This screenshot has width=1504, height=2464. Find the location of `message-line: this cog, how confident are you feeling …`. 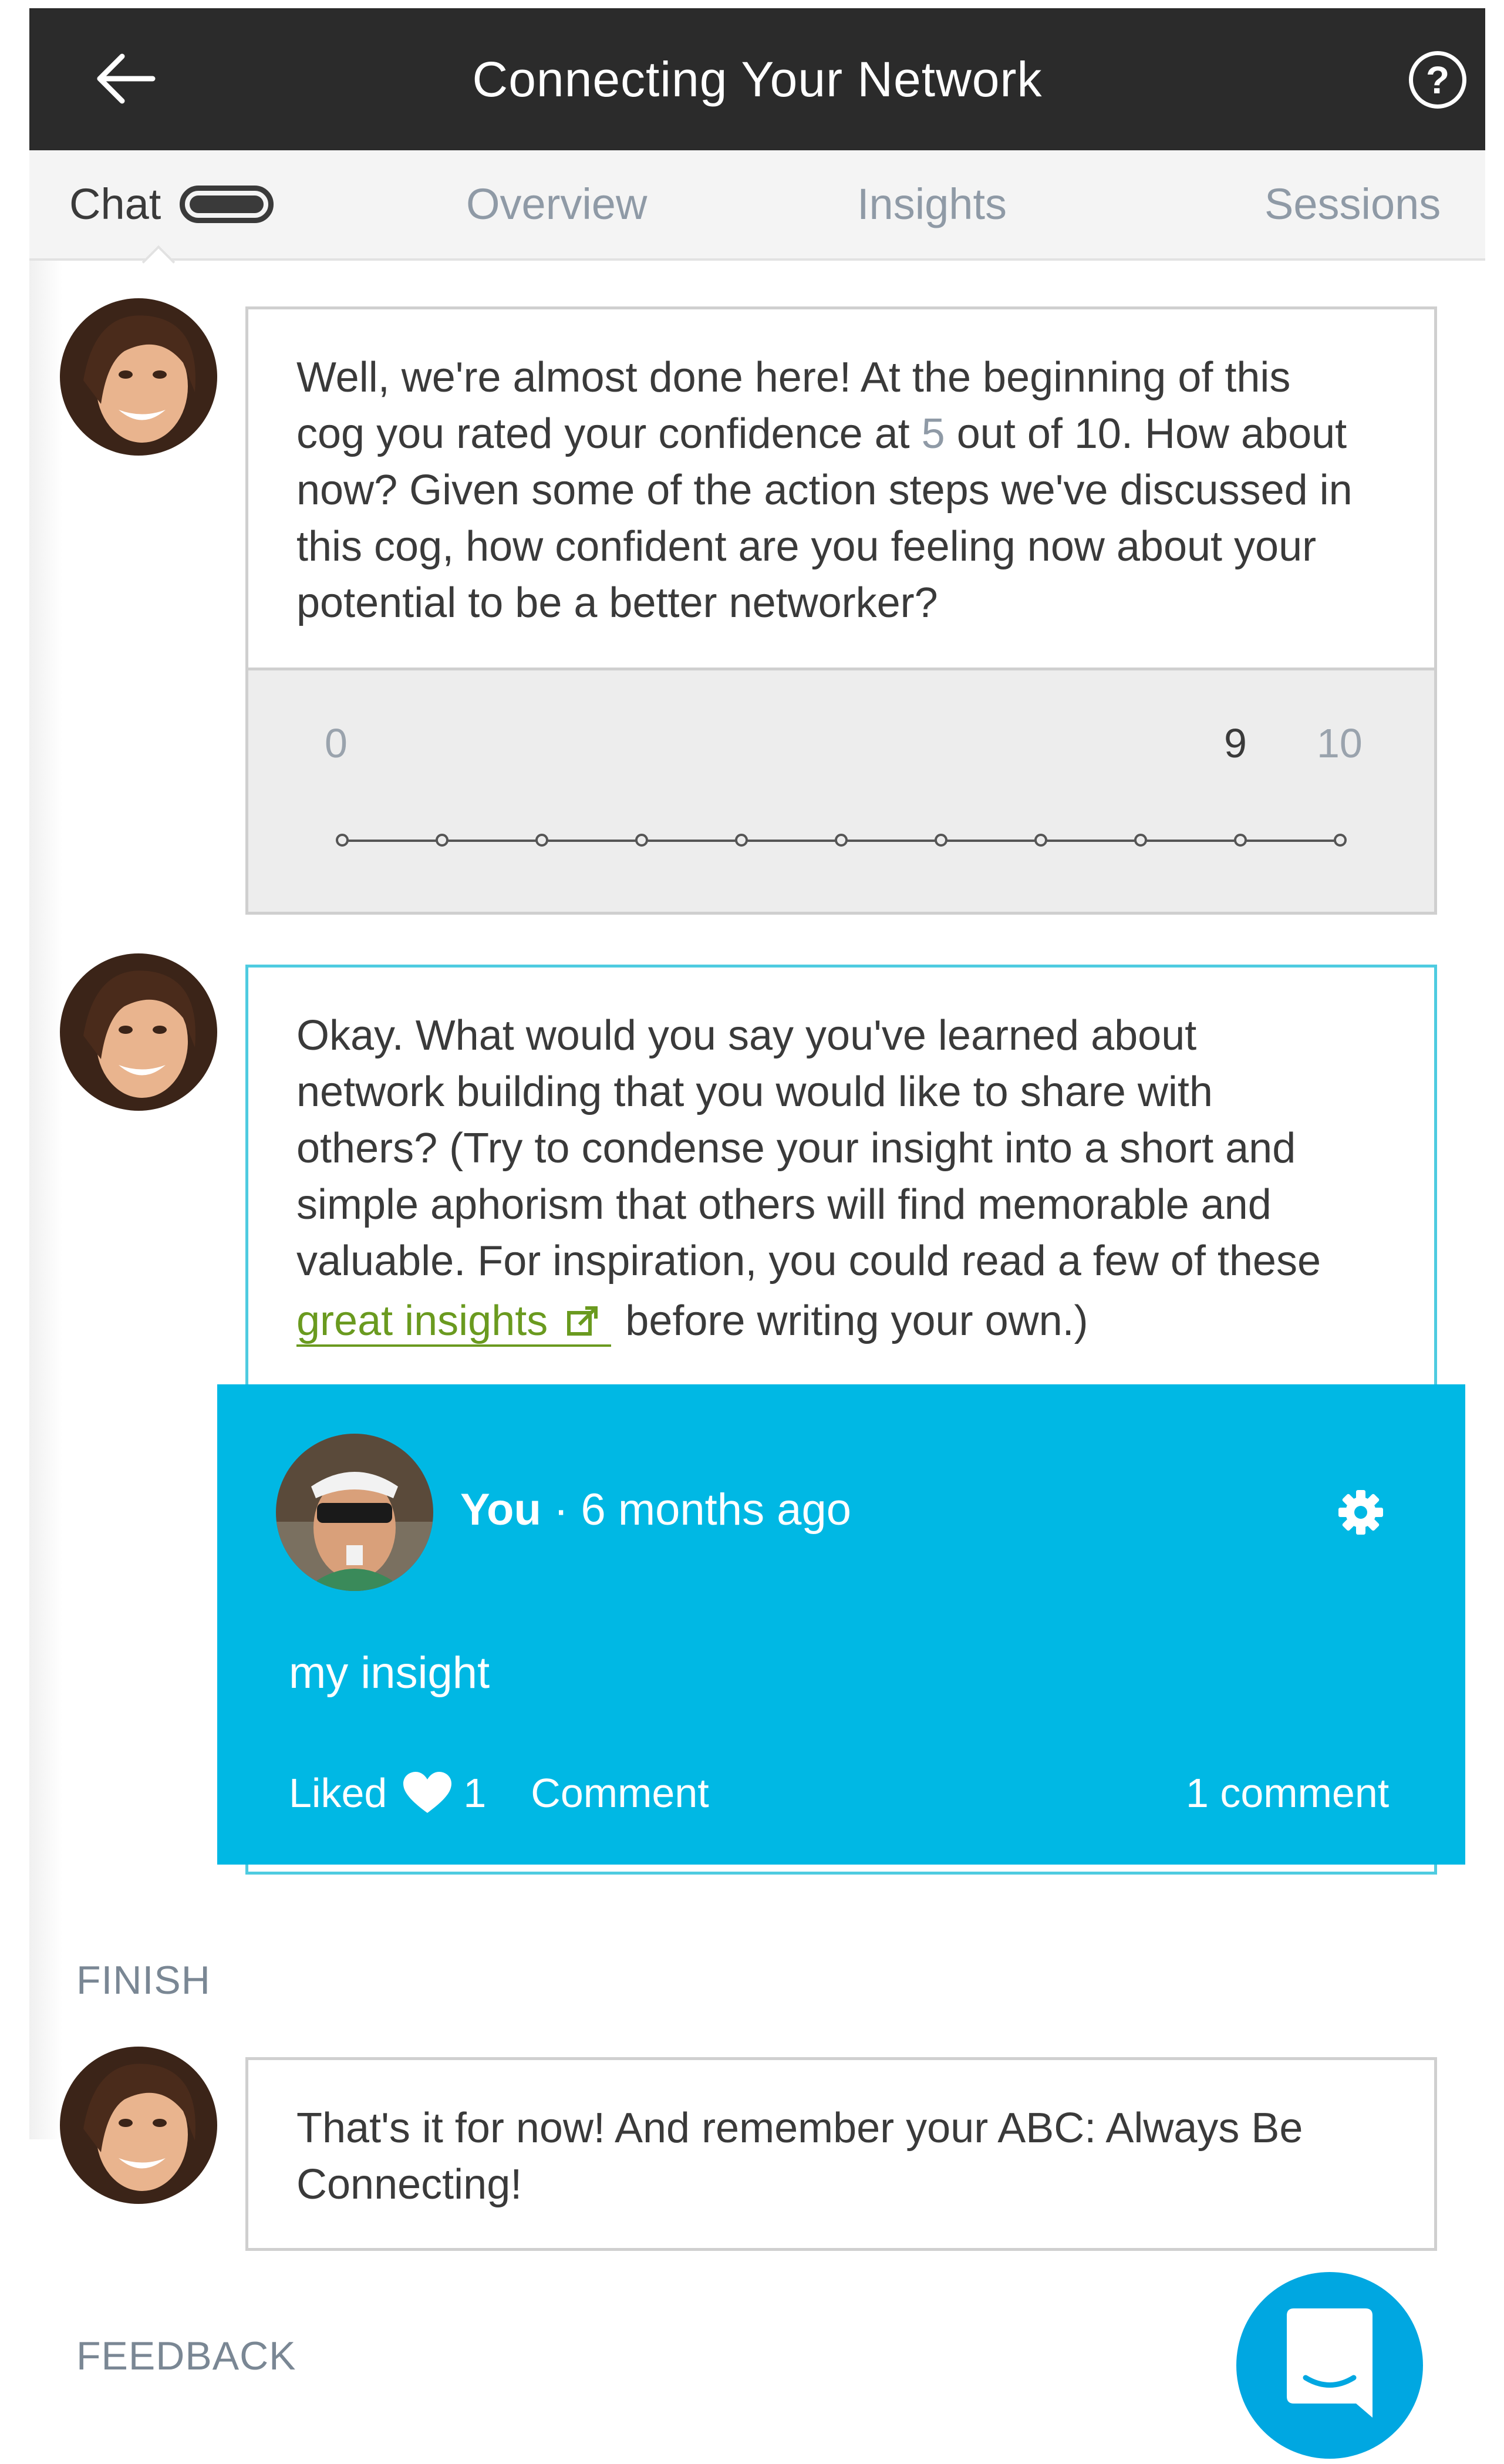

message-line: this cog, how confident are you feeling … is located at coordinates (806, 546).